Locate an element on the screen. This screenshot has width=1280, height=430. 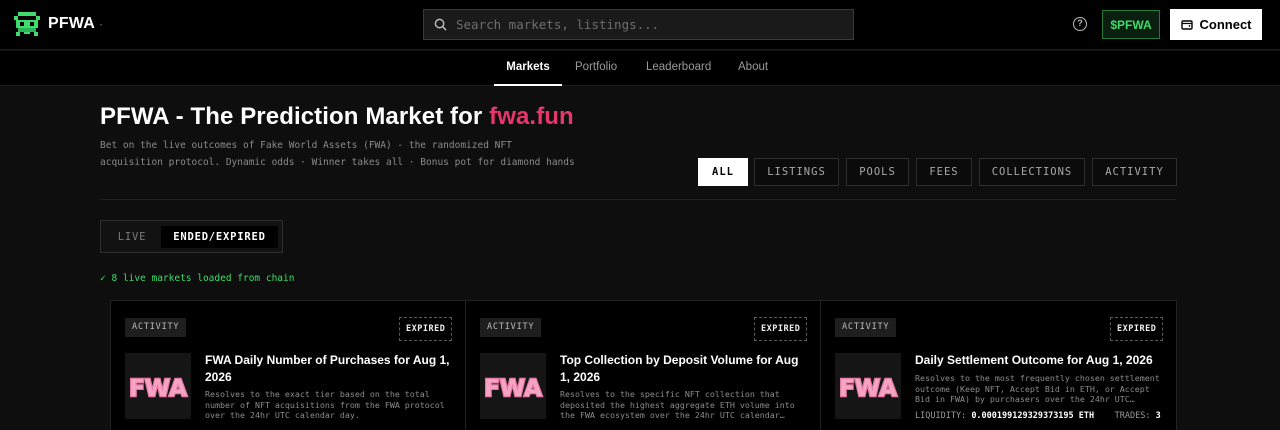
filter-pools: POOLS is located at coordinates (877, 172).